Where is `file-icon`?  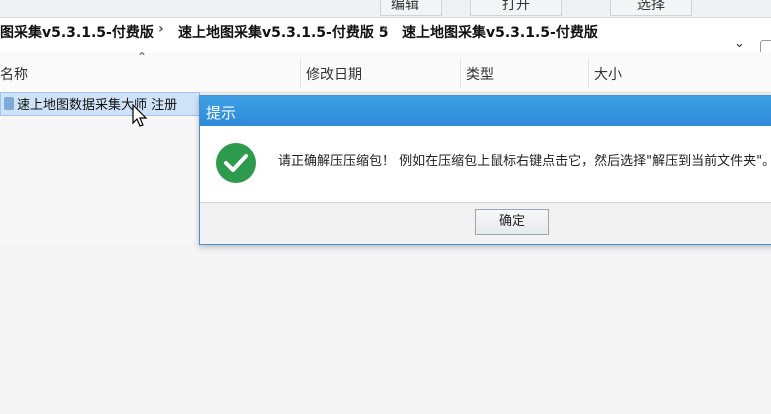 file-icon is located at coordinates (9, 103).